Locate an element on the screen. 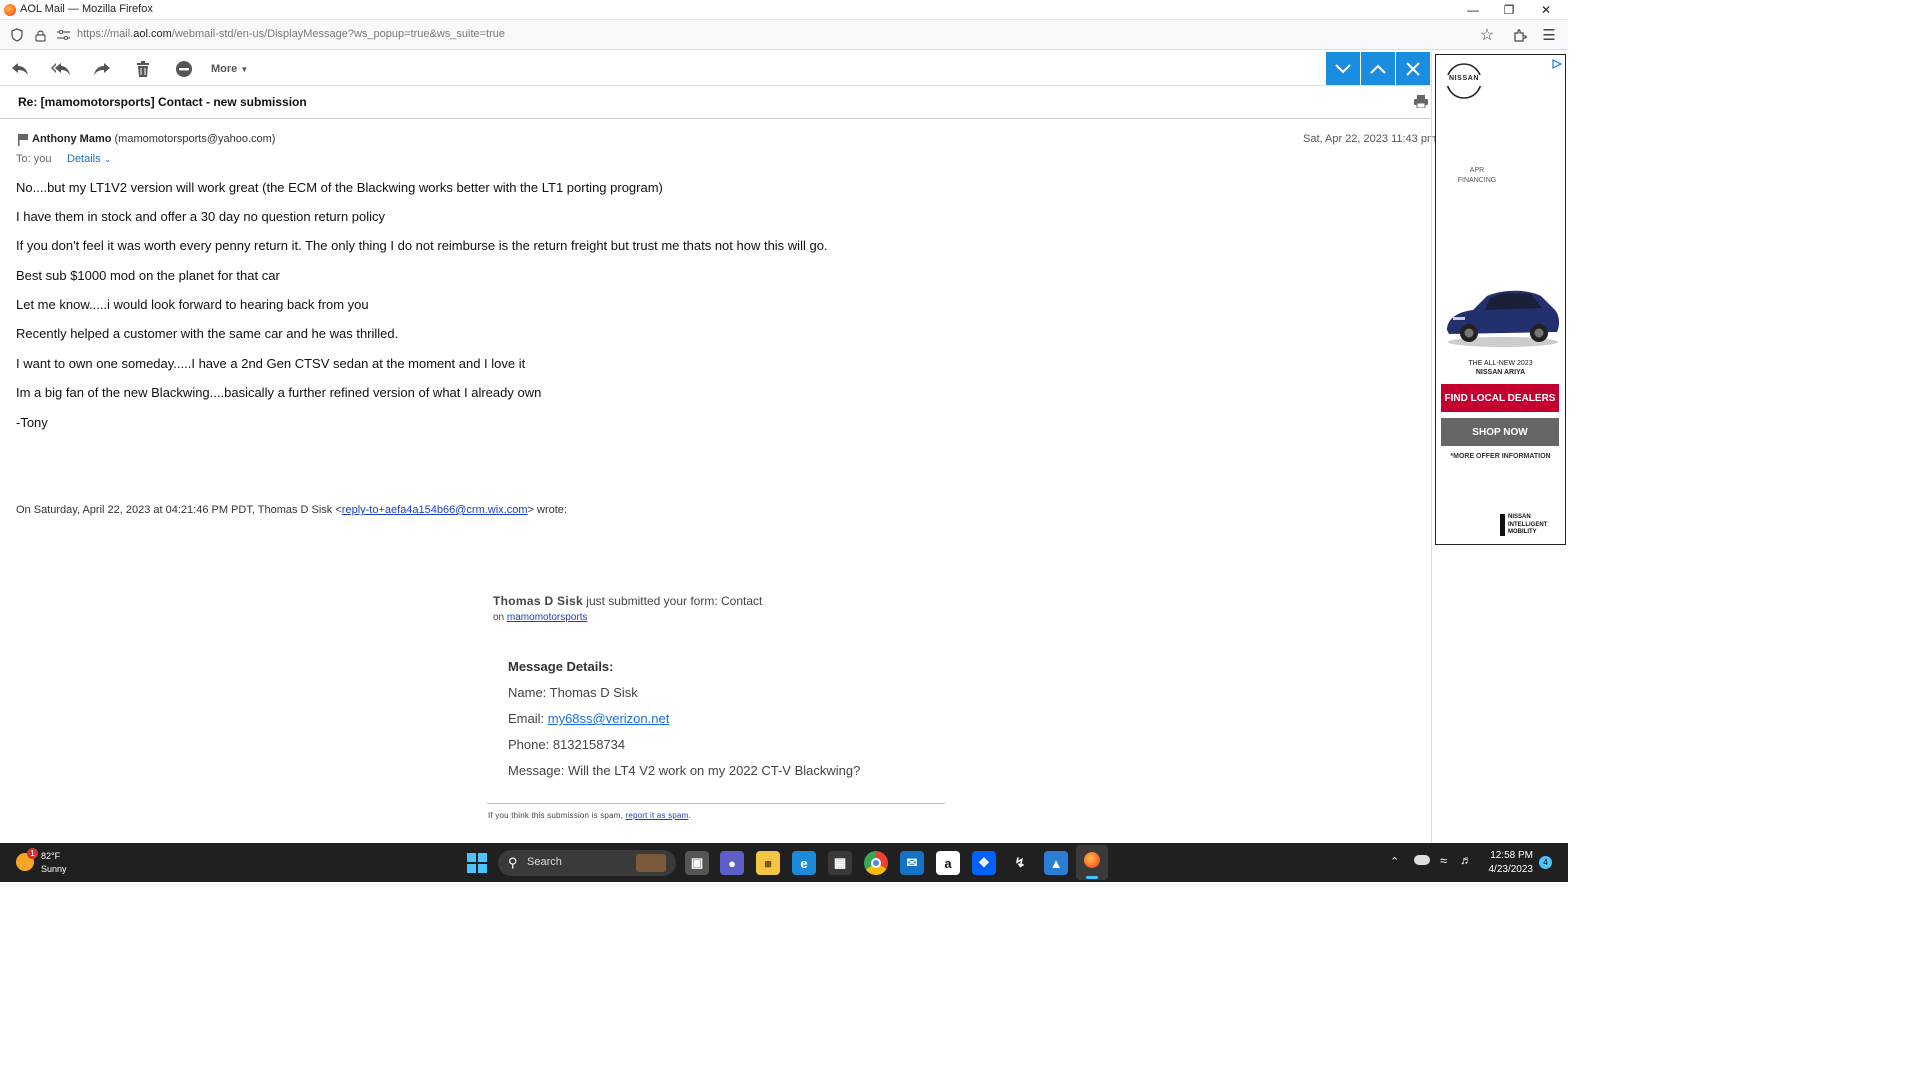 This screenshot has height=1080, width=1920. restore-button: ❐ is located at coordinates (1509, 10).